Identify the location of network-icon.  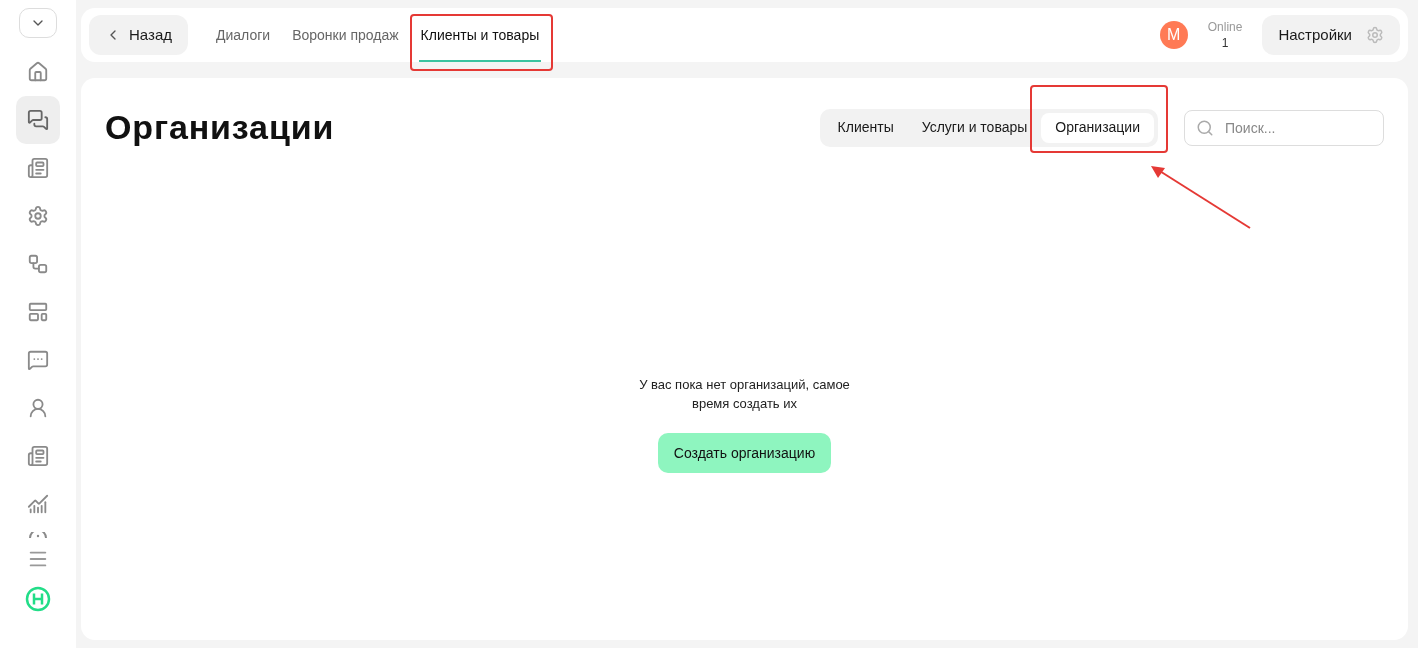
(38, 264).